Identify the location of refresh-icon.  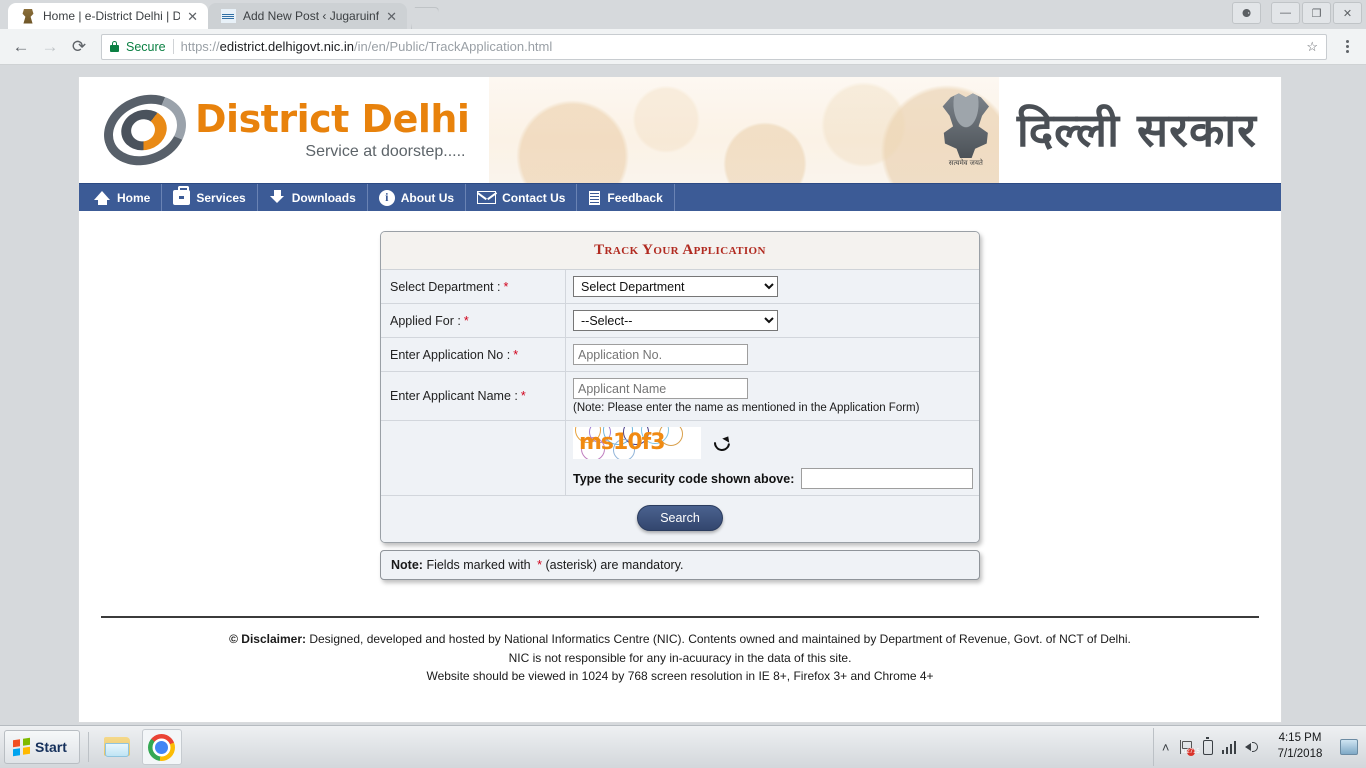
(722, 443).